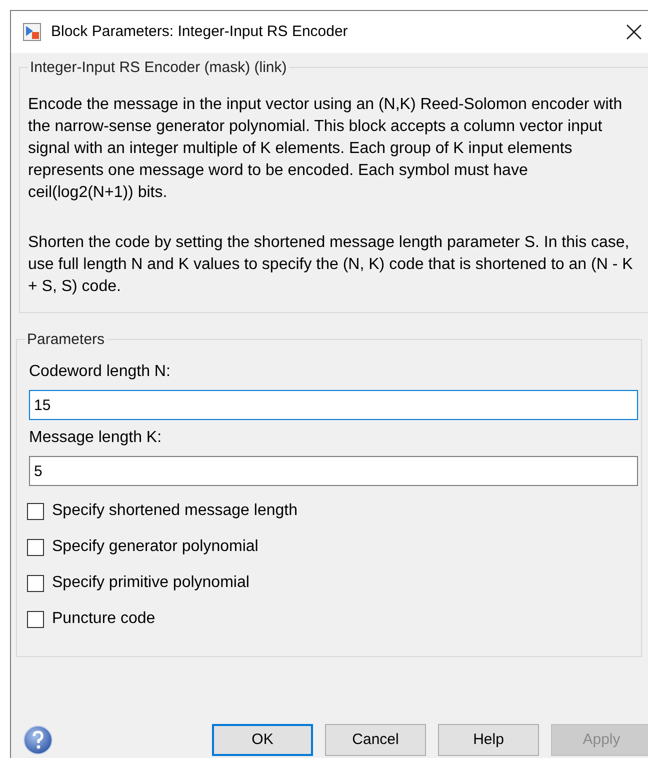 This screenshot has width=648, height=758. I want to click on checkbox-label: Specify primitive polynomial, so click(151, 583).